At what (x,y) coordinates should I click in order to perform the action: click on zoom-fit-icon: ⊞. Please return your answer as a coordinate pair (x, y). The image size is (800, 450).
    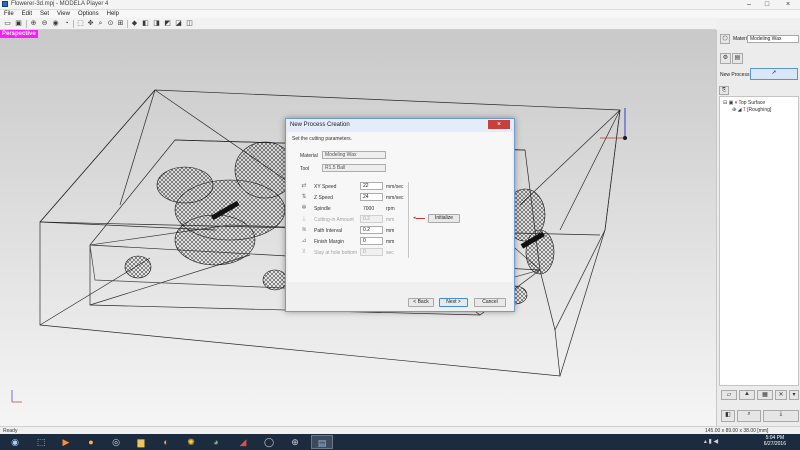
    Looking at the image, I should click on (120, 23).